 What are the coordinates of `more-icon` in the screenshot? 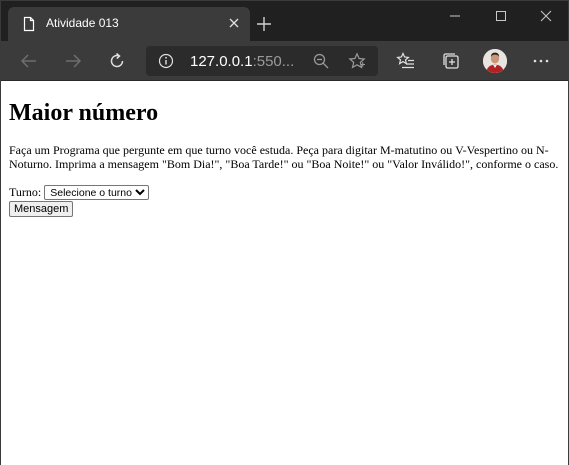 It's located at (541, 61).